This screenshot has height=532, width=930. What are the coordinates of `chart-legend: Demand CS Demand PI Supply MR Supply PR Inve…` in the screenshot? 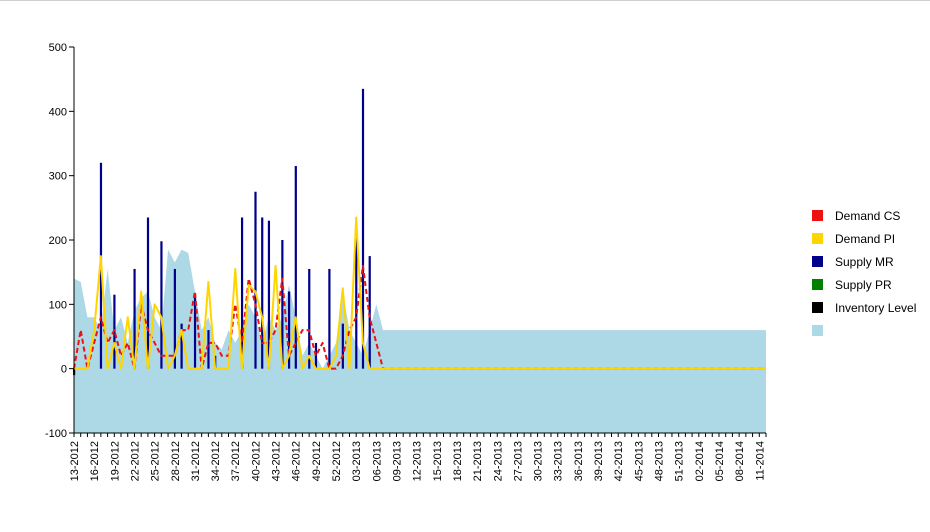 It's located at (869, 273).